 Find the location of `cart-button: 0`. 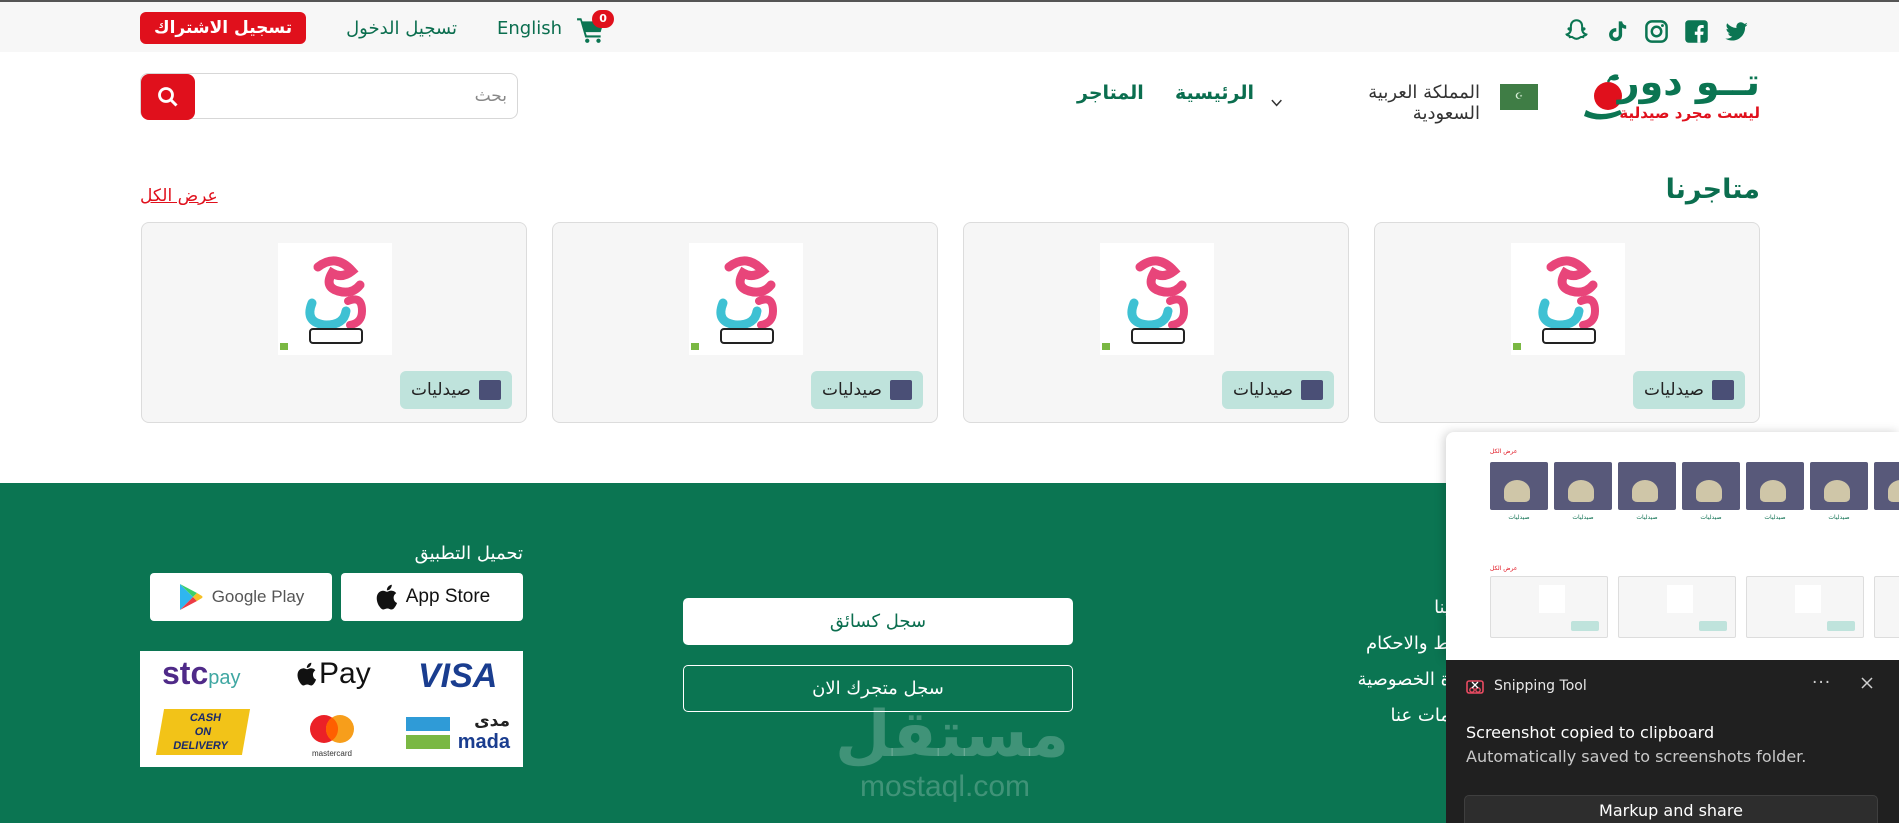

cart-button: 0 is located at coordinates (595, 27).